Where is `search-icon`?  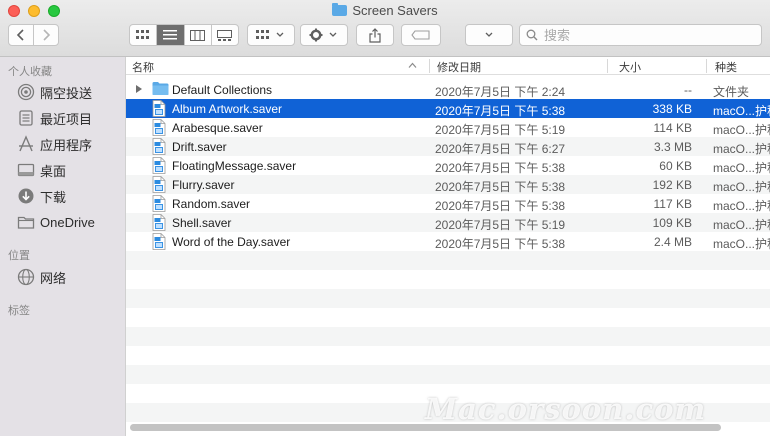
search-icon is located at coordinates (532, 35).